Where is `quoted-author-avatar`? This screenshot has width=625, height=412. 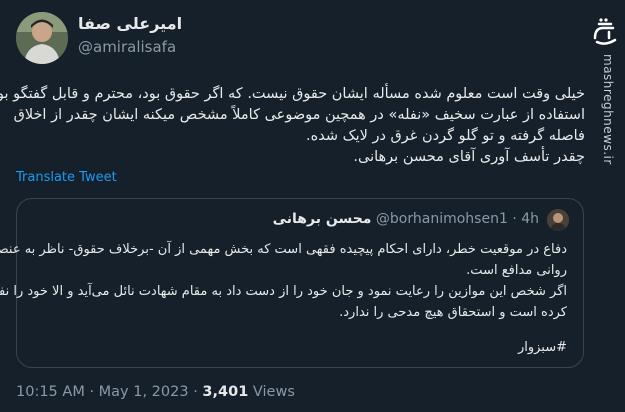
quoted-author-avatar is located at coordinates (558, 220).